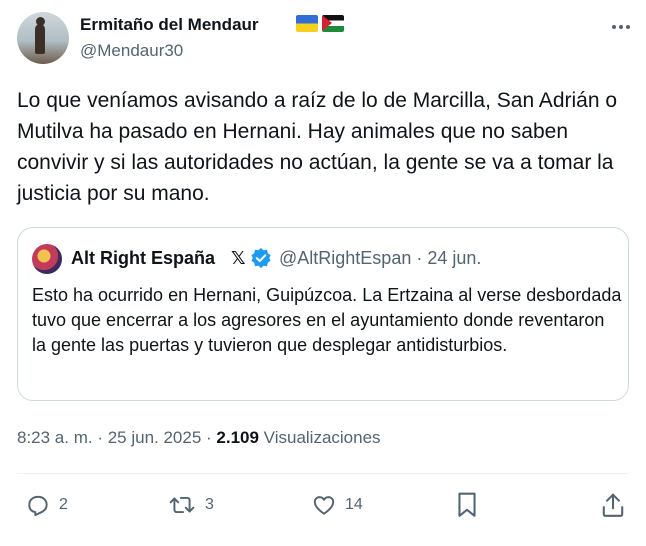  I want to click on verified-badge-icon, so click(261, 258).